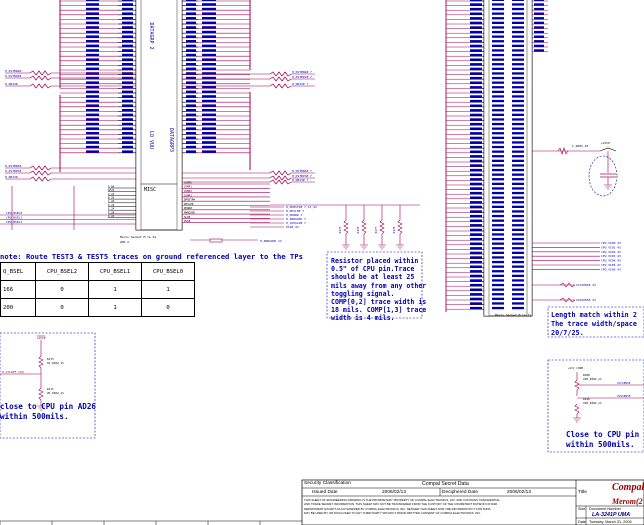  I want to click on table-cell: 0, so click(168, 307).